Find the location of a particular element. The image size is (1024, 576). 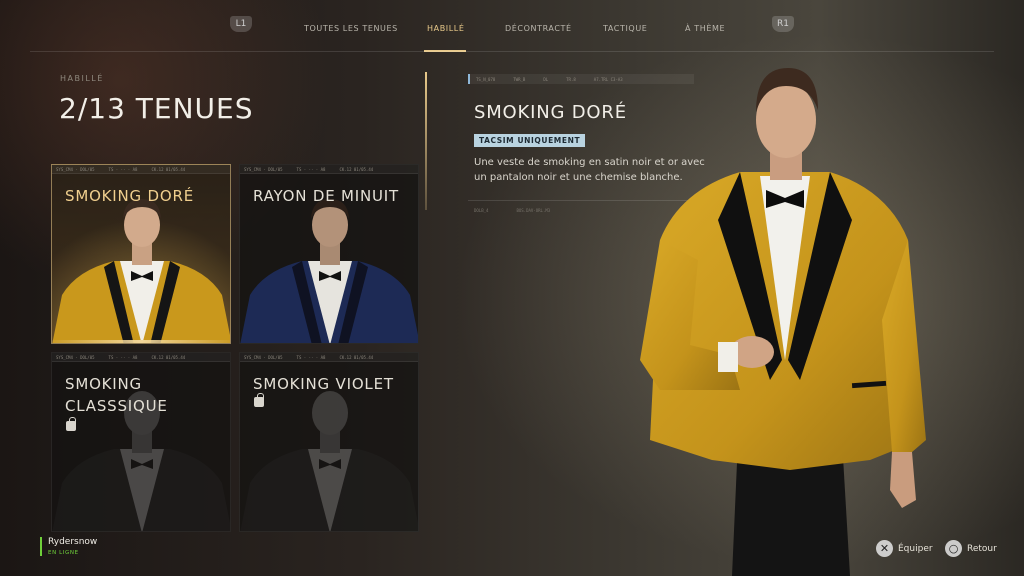

selected-indicator is located at coordinates (141, 341).